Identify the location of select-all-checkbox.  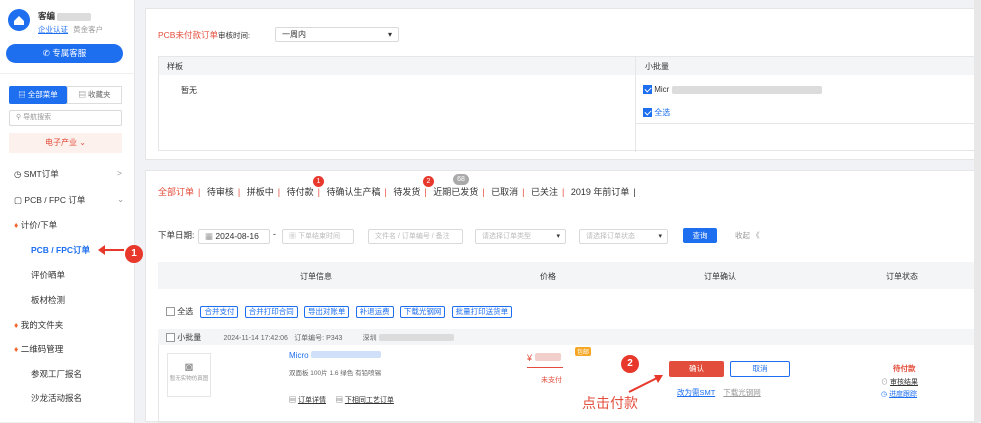
(170, 312).